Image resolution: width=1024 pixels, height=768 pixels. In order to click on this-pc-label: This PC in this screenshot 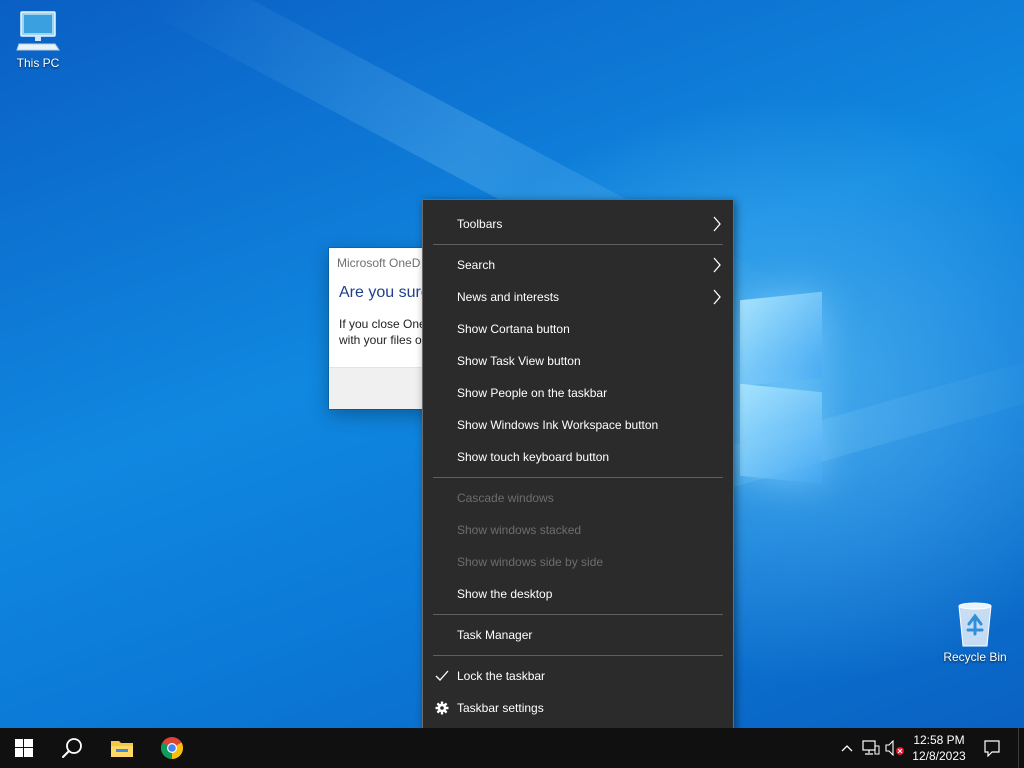, I will do `click(38, 63)`.